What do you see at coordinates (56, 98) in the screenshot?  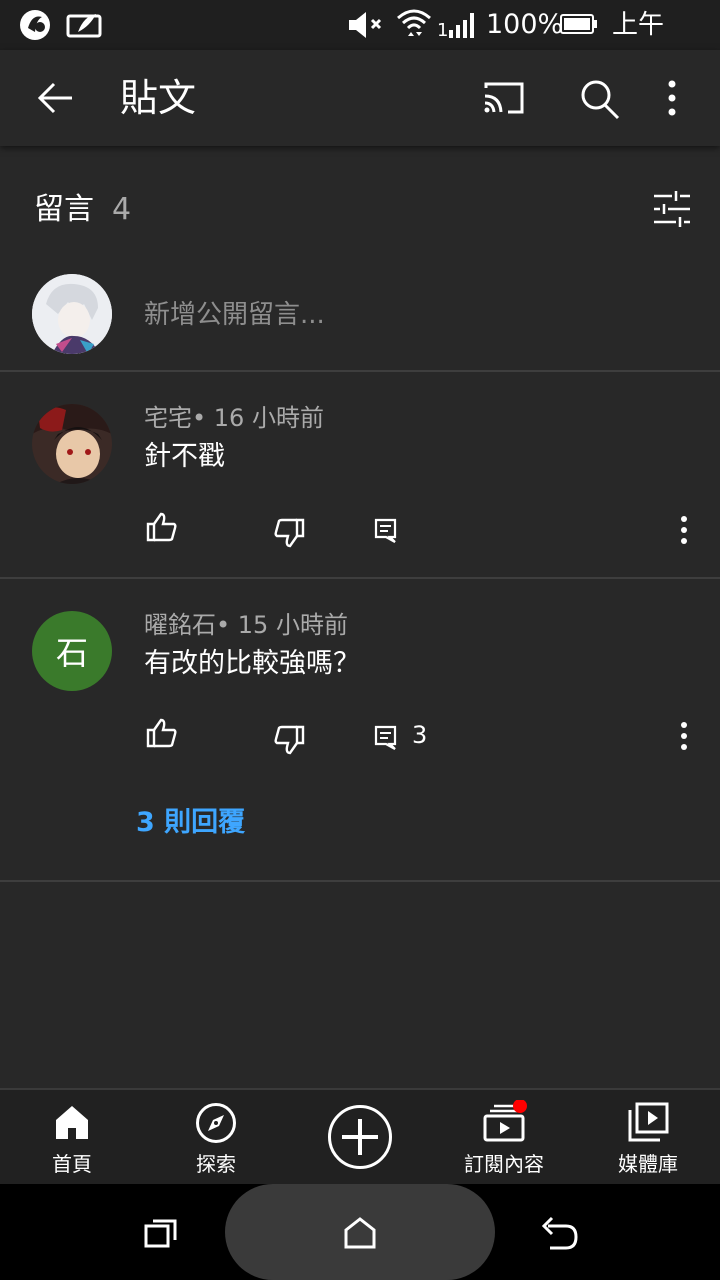 I see `back-arrow-icon` at bounding box center [56, 98].